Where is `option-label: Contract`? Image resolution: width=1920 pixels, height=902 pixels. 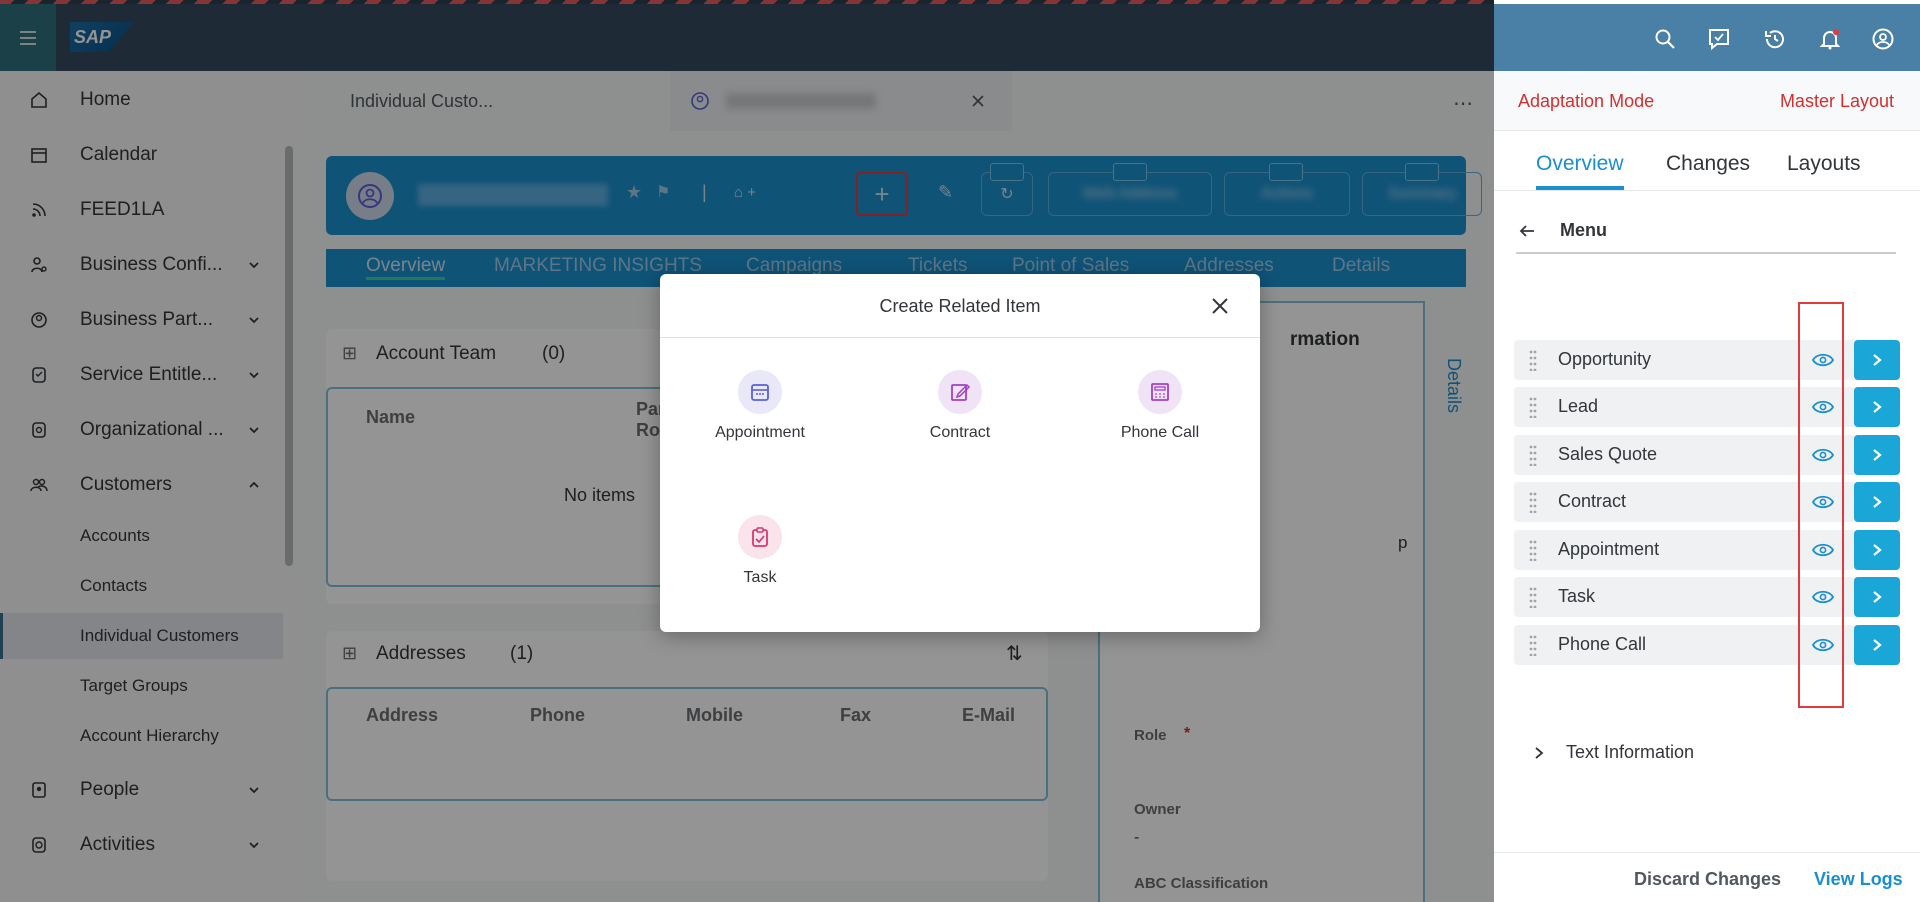 option-label: Contract is located at coordinates (960, 432).